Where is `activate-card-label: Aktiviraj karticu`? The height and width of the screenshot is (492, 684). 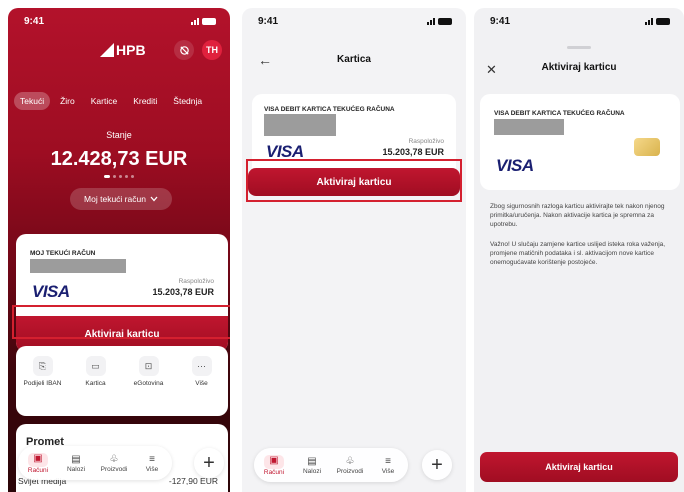
activate-card-label: Aktiviraj karticu is located at coordinates (579, 467).